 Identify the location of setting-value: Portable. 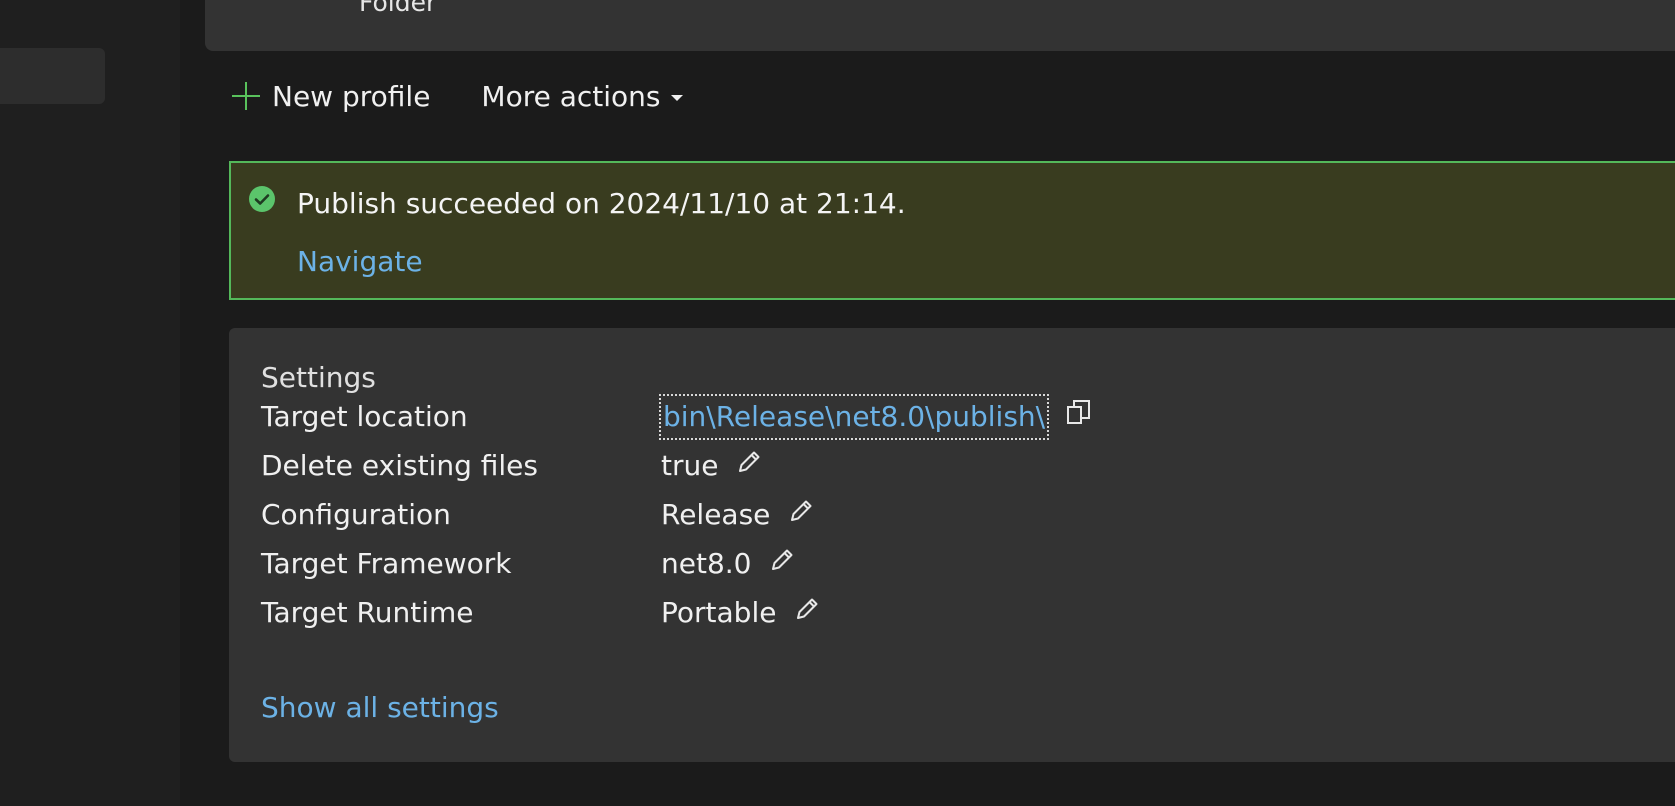
(740, 613).